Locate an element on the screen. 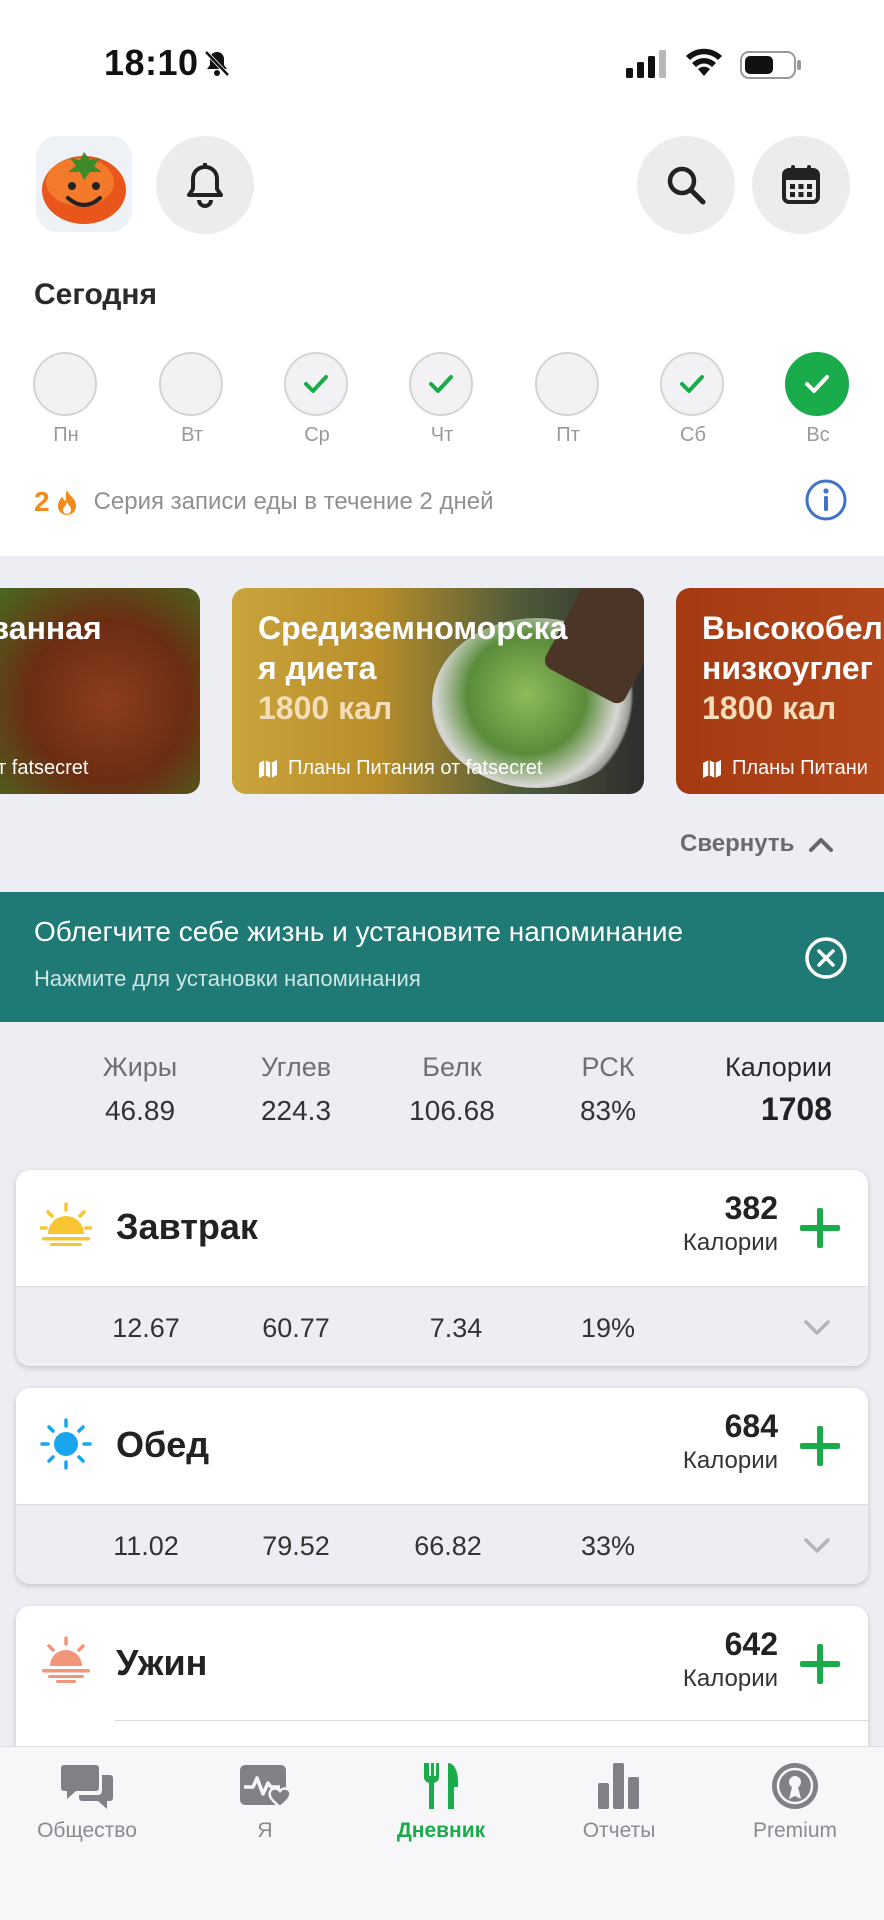 The width and height of the screenshot is (884, 1920). search-button is located at coordinates (686, 185).